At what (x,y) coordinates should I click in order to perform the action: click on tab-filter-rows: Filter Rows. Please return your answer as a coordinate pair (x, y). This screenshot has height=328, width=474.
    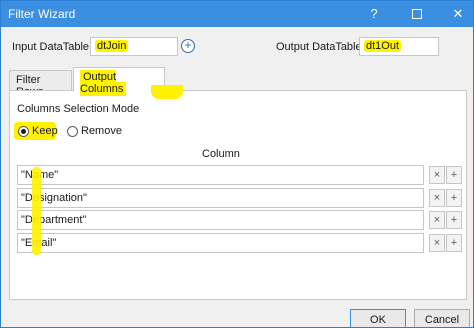
    Looking at the image, I should click on (40, 84).